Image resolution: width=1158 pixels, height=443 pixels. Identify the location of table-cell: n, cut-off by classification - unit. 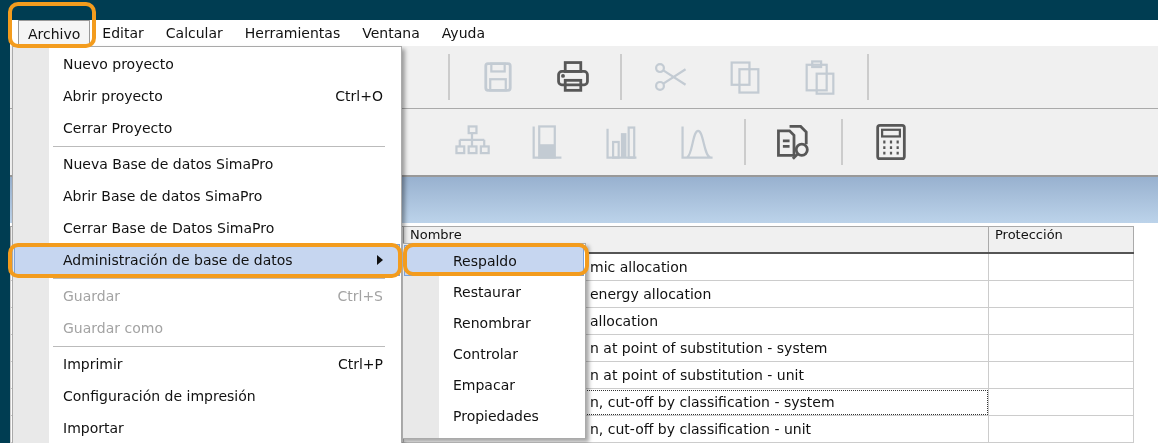
(701, 429).